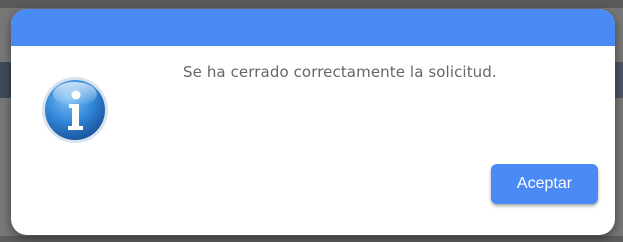 The height and width of the screenshot is (242, 623). I want to click on background-app-panel-right, so click(619, 80).